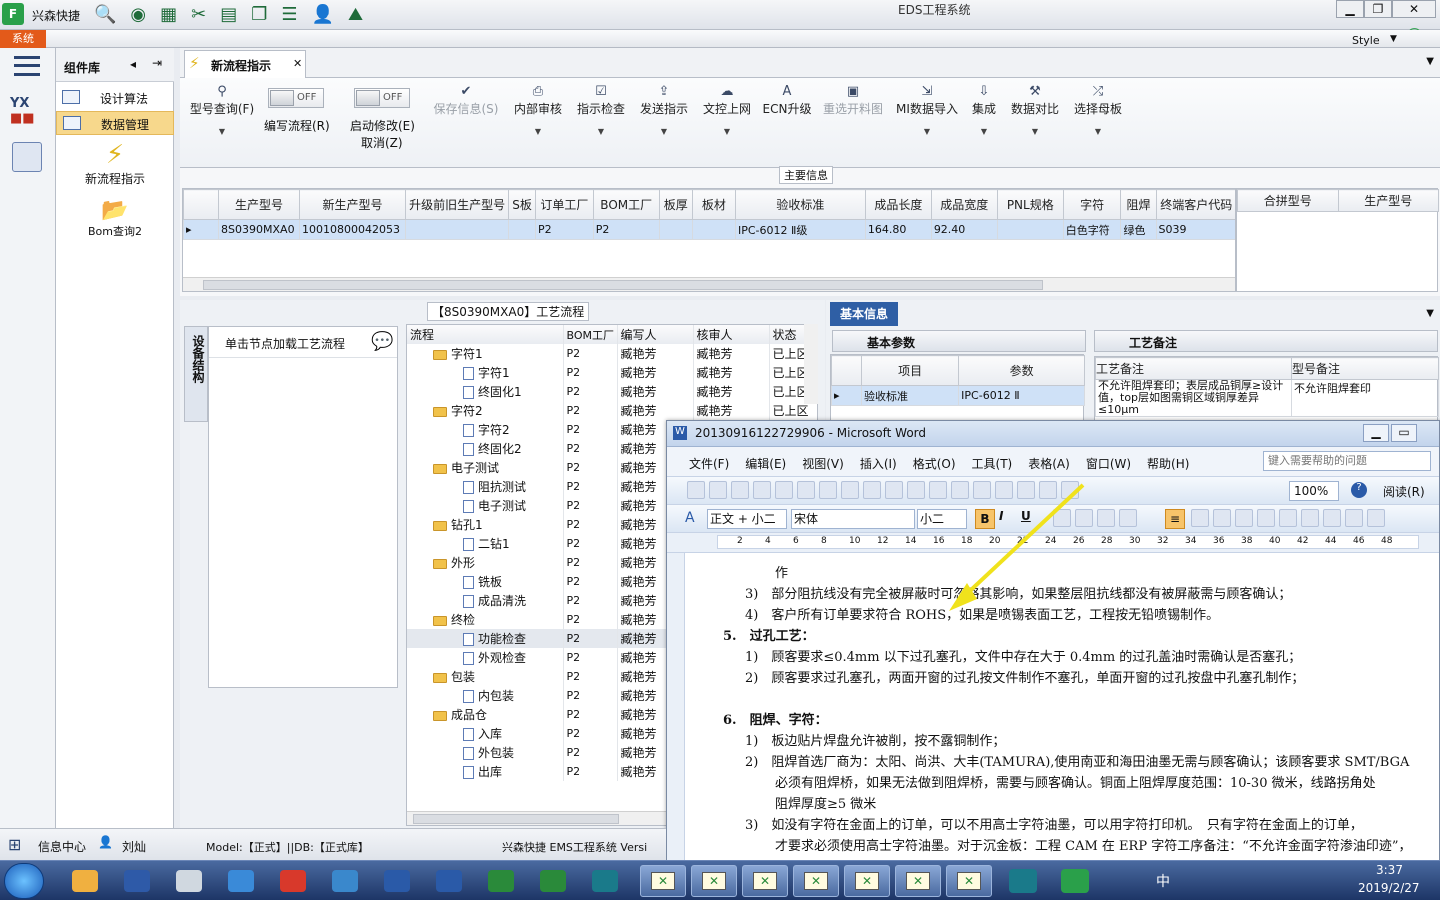  What do you see at coordinates (787, 100) in the screenshot?
I see `ecn-upgrade-button: A ECN升级` at bounding box center [787, 100].